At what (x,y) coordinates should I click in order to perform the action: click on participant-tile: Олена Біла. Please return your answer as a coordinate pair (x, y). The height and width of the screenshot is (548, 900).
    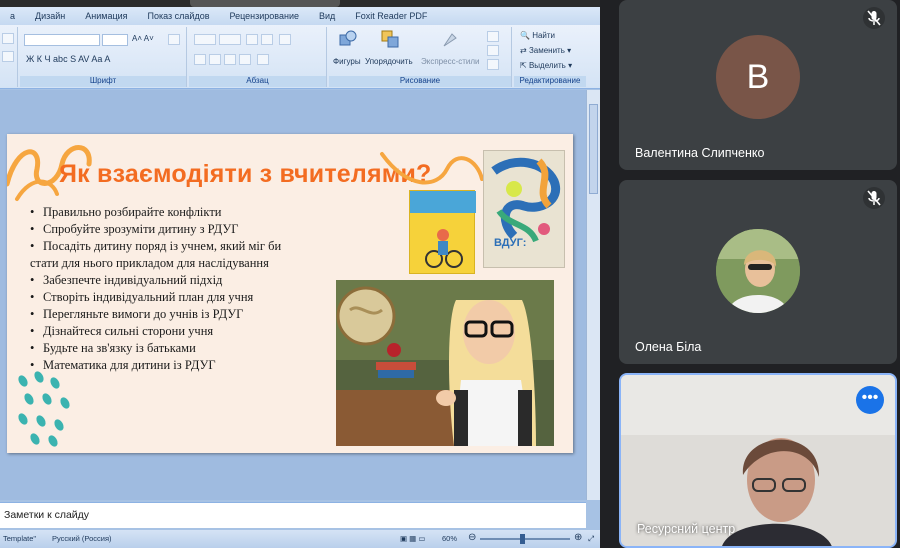
    Looking at the image, I should click on (758, 272).